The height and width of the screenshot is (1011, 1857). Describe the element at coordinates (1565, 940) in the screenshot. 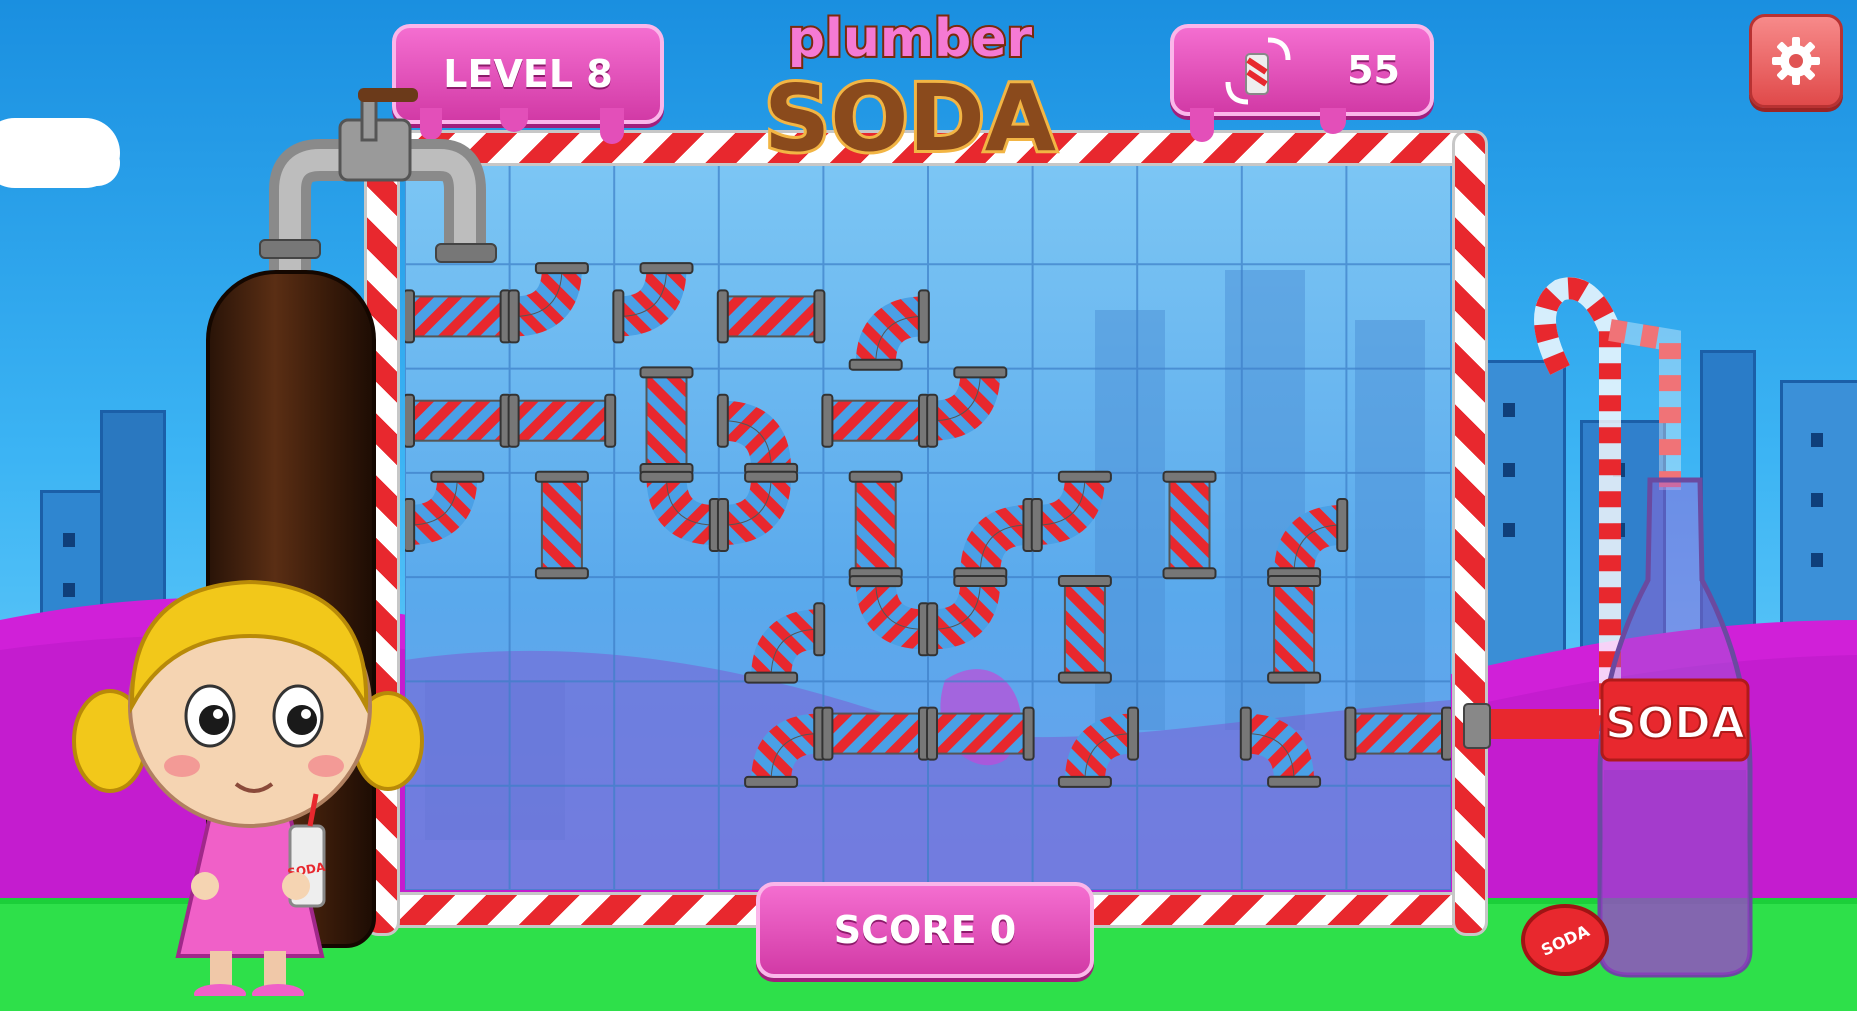

I see `bottle-cap: SODA` at that location.